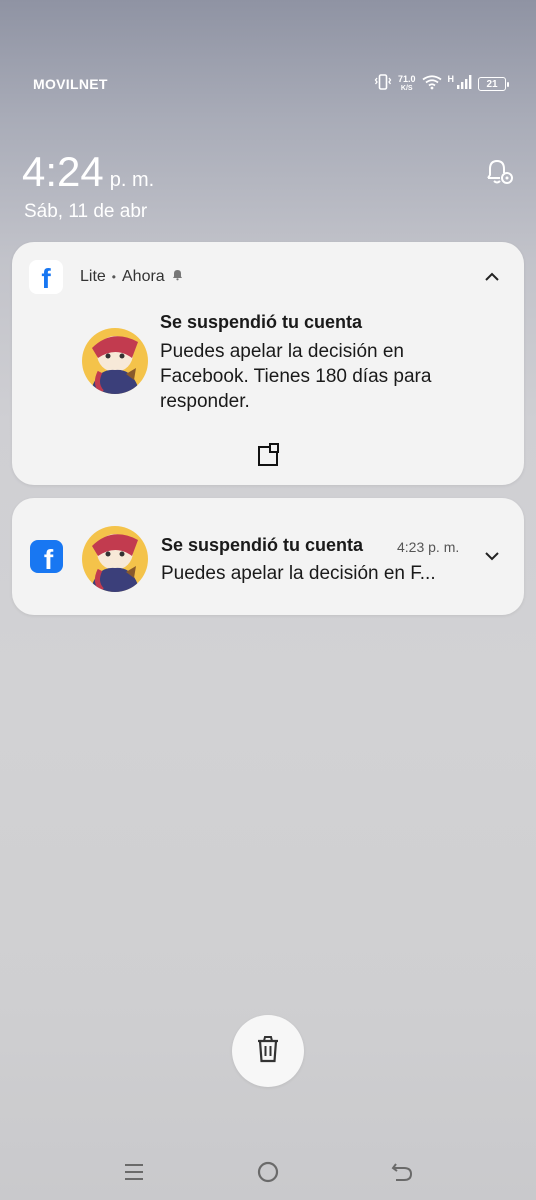 This screenshot has width=536, height=1200. What do you see at coordinates (46, 556) in the screenshot?
I see `facebook-icon: f` at bounding box center [46, 556].